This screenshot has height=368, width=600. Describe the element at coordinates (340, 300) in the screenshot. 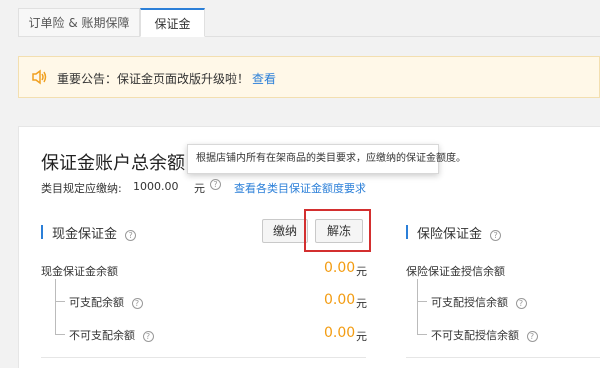

I see `cash-available-value: 0.00` at that location.